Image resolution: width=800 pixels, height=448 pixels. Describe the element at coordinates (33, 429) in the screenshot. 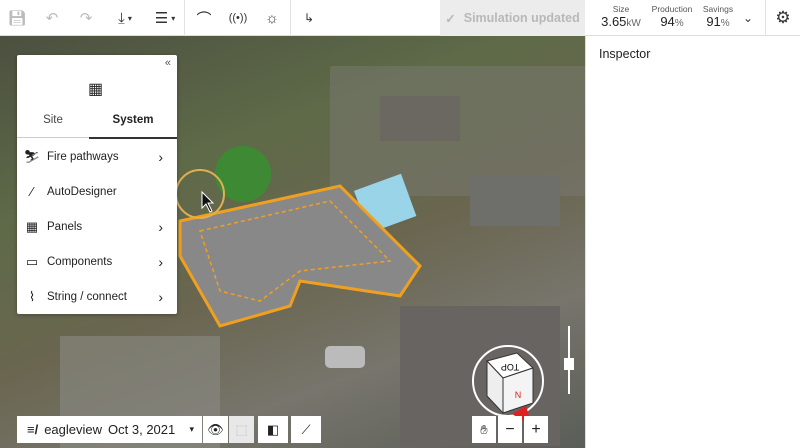

I see `eagleview-logo-icon: ≡/` at that location.